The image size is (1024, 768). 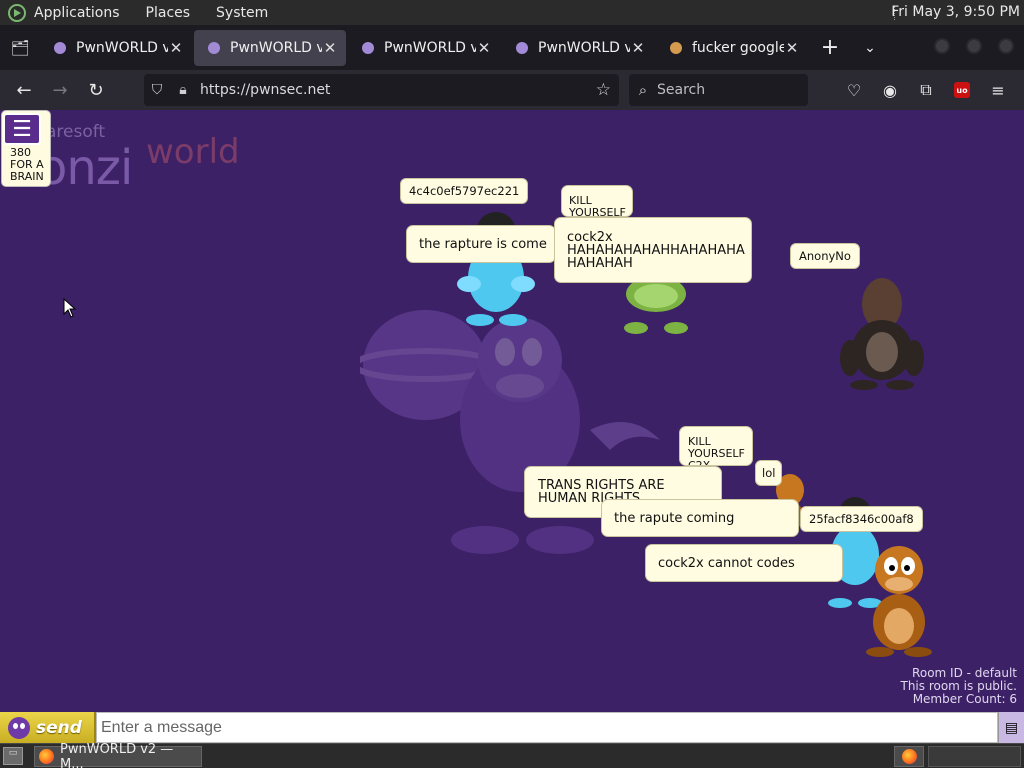 What do you see at coordinates (22, 129) in the screenshot?
I see `hamburger-menu-button: ☰` at bounding box center [22, 129].